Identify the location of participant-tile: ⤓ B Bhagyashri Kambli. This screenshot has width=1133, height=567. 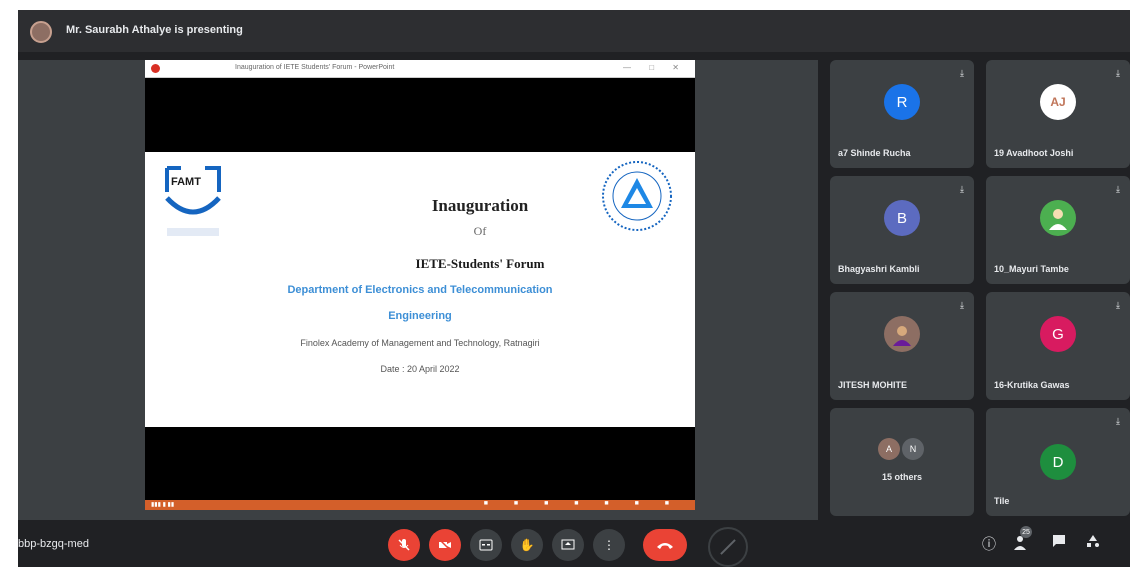
(902, 230).